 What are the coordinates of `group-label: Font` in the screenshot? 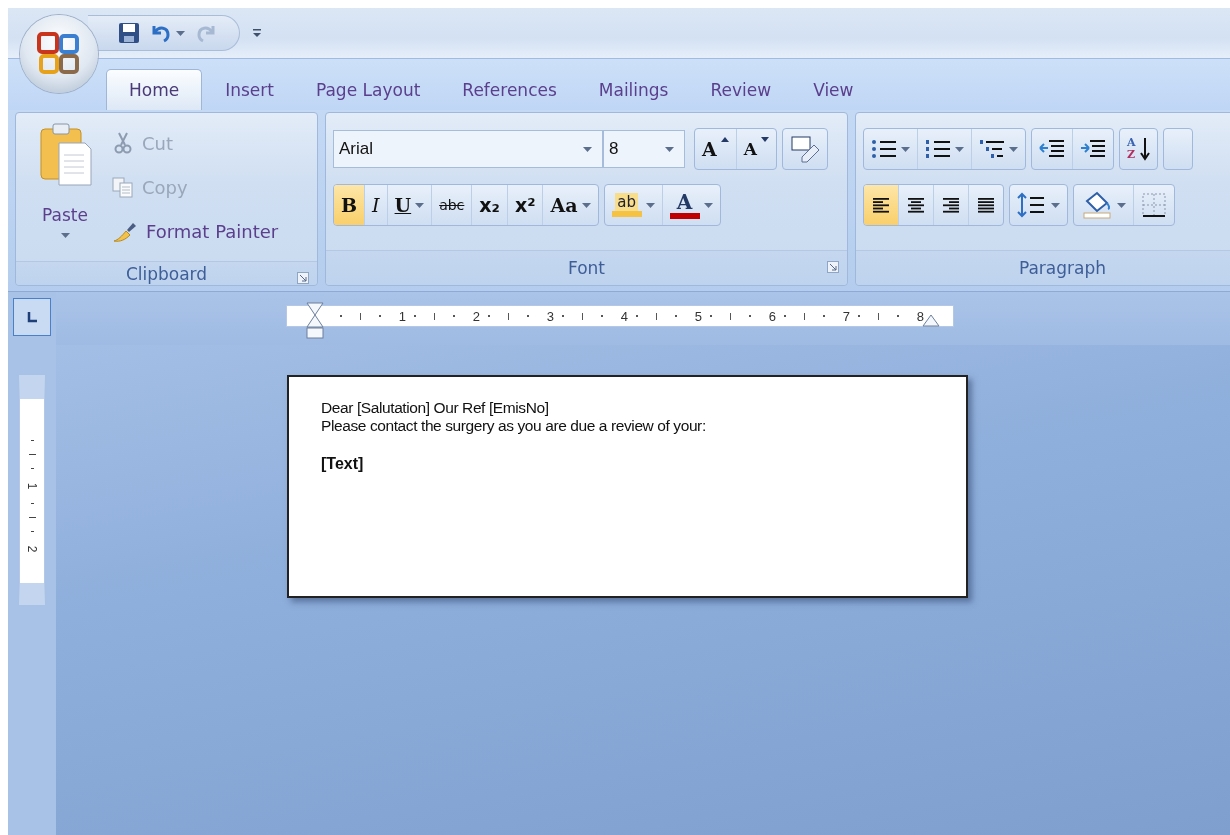 It's located at (586, 268).